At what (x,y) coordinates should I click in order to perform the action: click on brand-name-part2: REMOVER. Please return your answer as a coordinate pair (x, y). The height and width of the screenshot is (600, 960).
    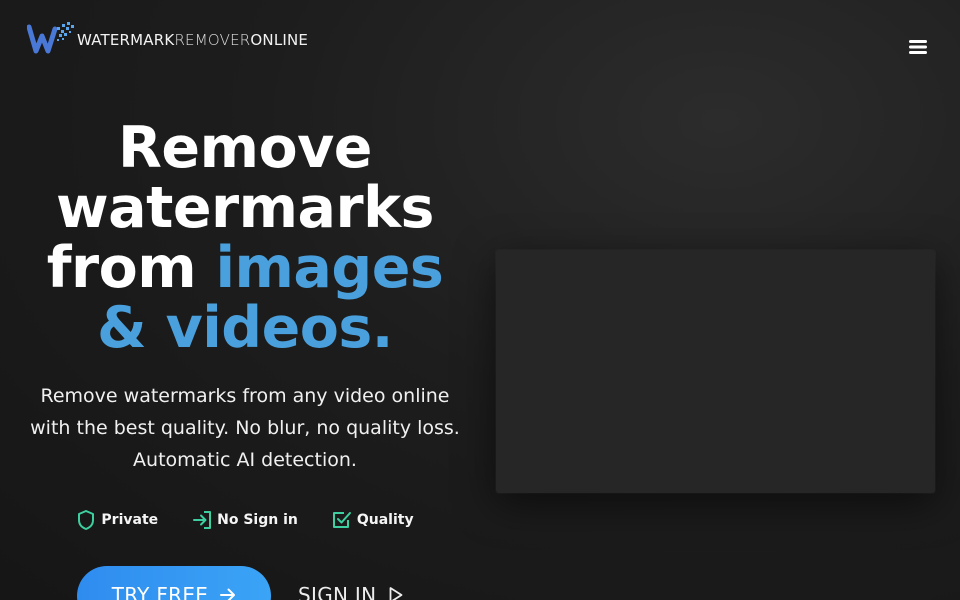
    Looking at the image, I should click on (212, 39).